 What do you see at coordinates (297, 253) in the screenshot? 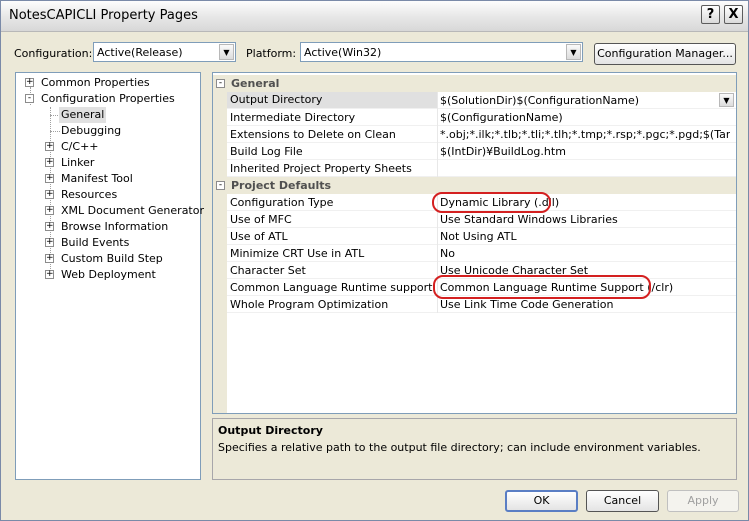
I see `property-name: Minimize CRT Use in ATL` at bounding box center [297, 253].